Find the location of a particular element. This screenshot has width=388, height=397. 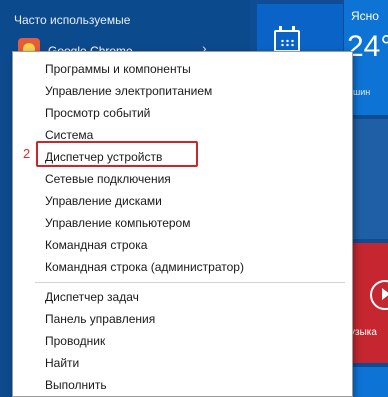

calendar-grid is located at coordinates (288, 43).